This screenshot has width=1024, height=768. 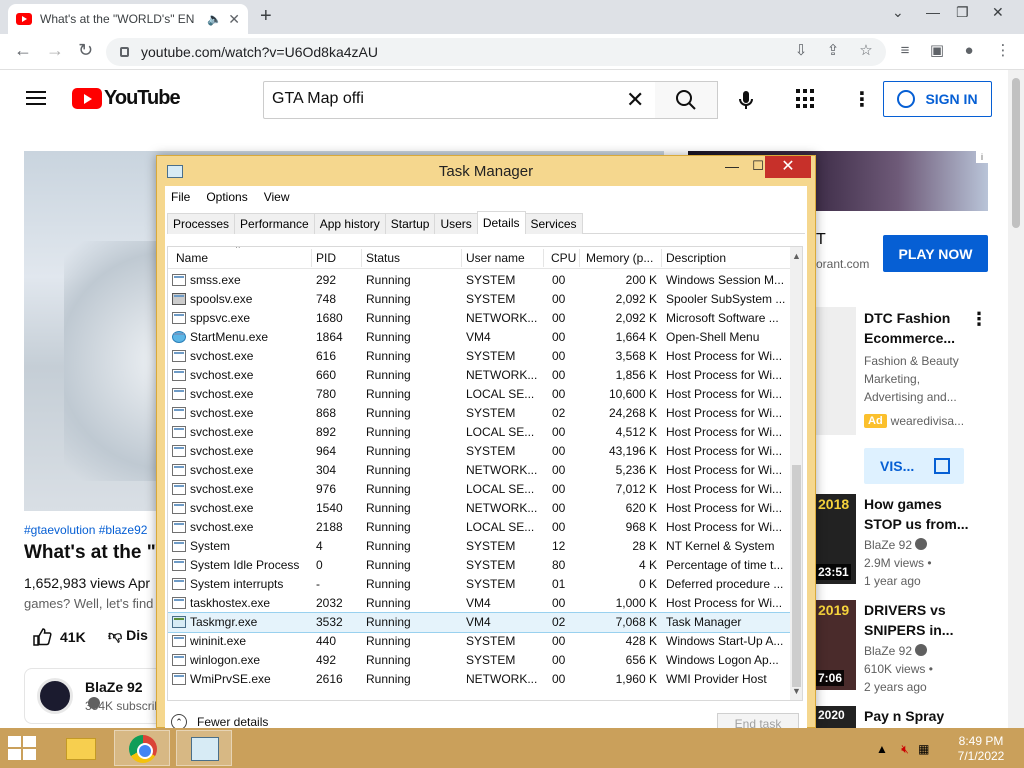 I want to click on tab-processes: Processes, so click(x=201, y=223).